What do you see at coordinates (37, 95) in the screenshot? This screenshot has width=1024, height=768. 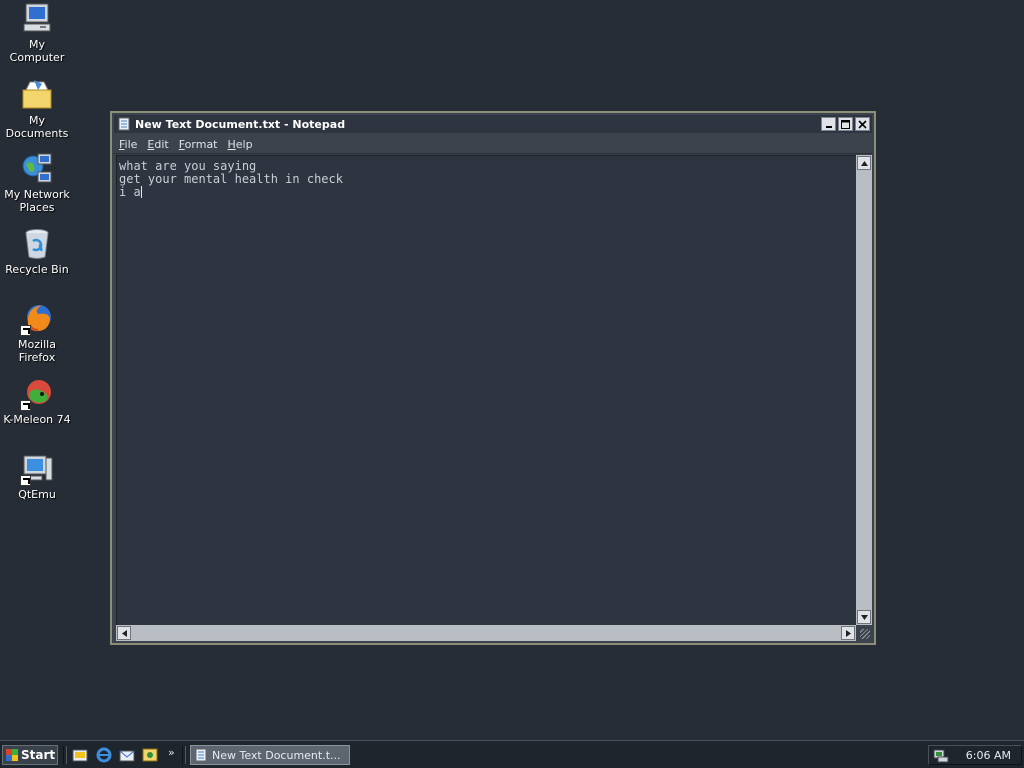 I see `documents-folder-icon` at bounding box center [37, 95].